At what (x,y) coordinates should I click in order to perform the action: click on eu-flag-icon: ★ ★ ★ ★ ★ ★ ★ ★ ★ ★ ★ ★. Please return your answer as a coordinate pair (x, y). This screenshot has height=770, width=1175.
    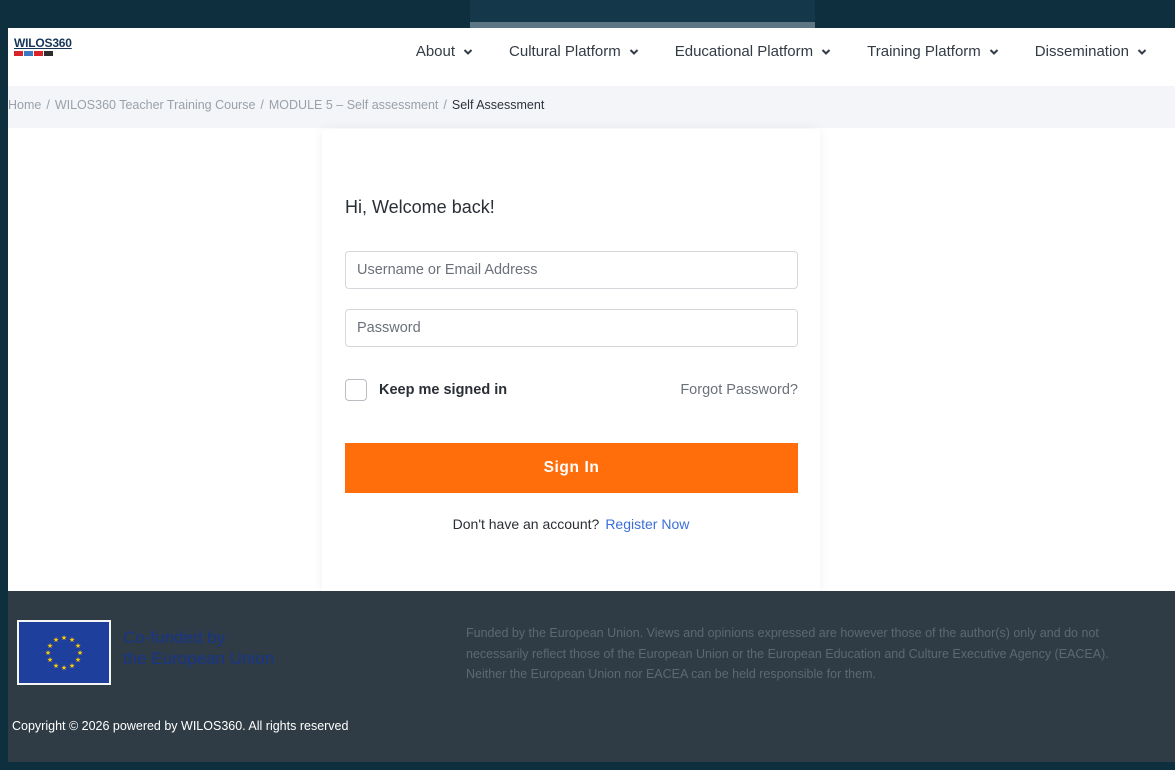
    Looking at the image, I should click on (64, 652).